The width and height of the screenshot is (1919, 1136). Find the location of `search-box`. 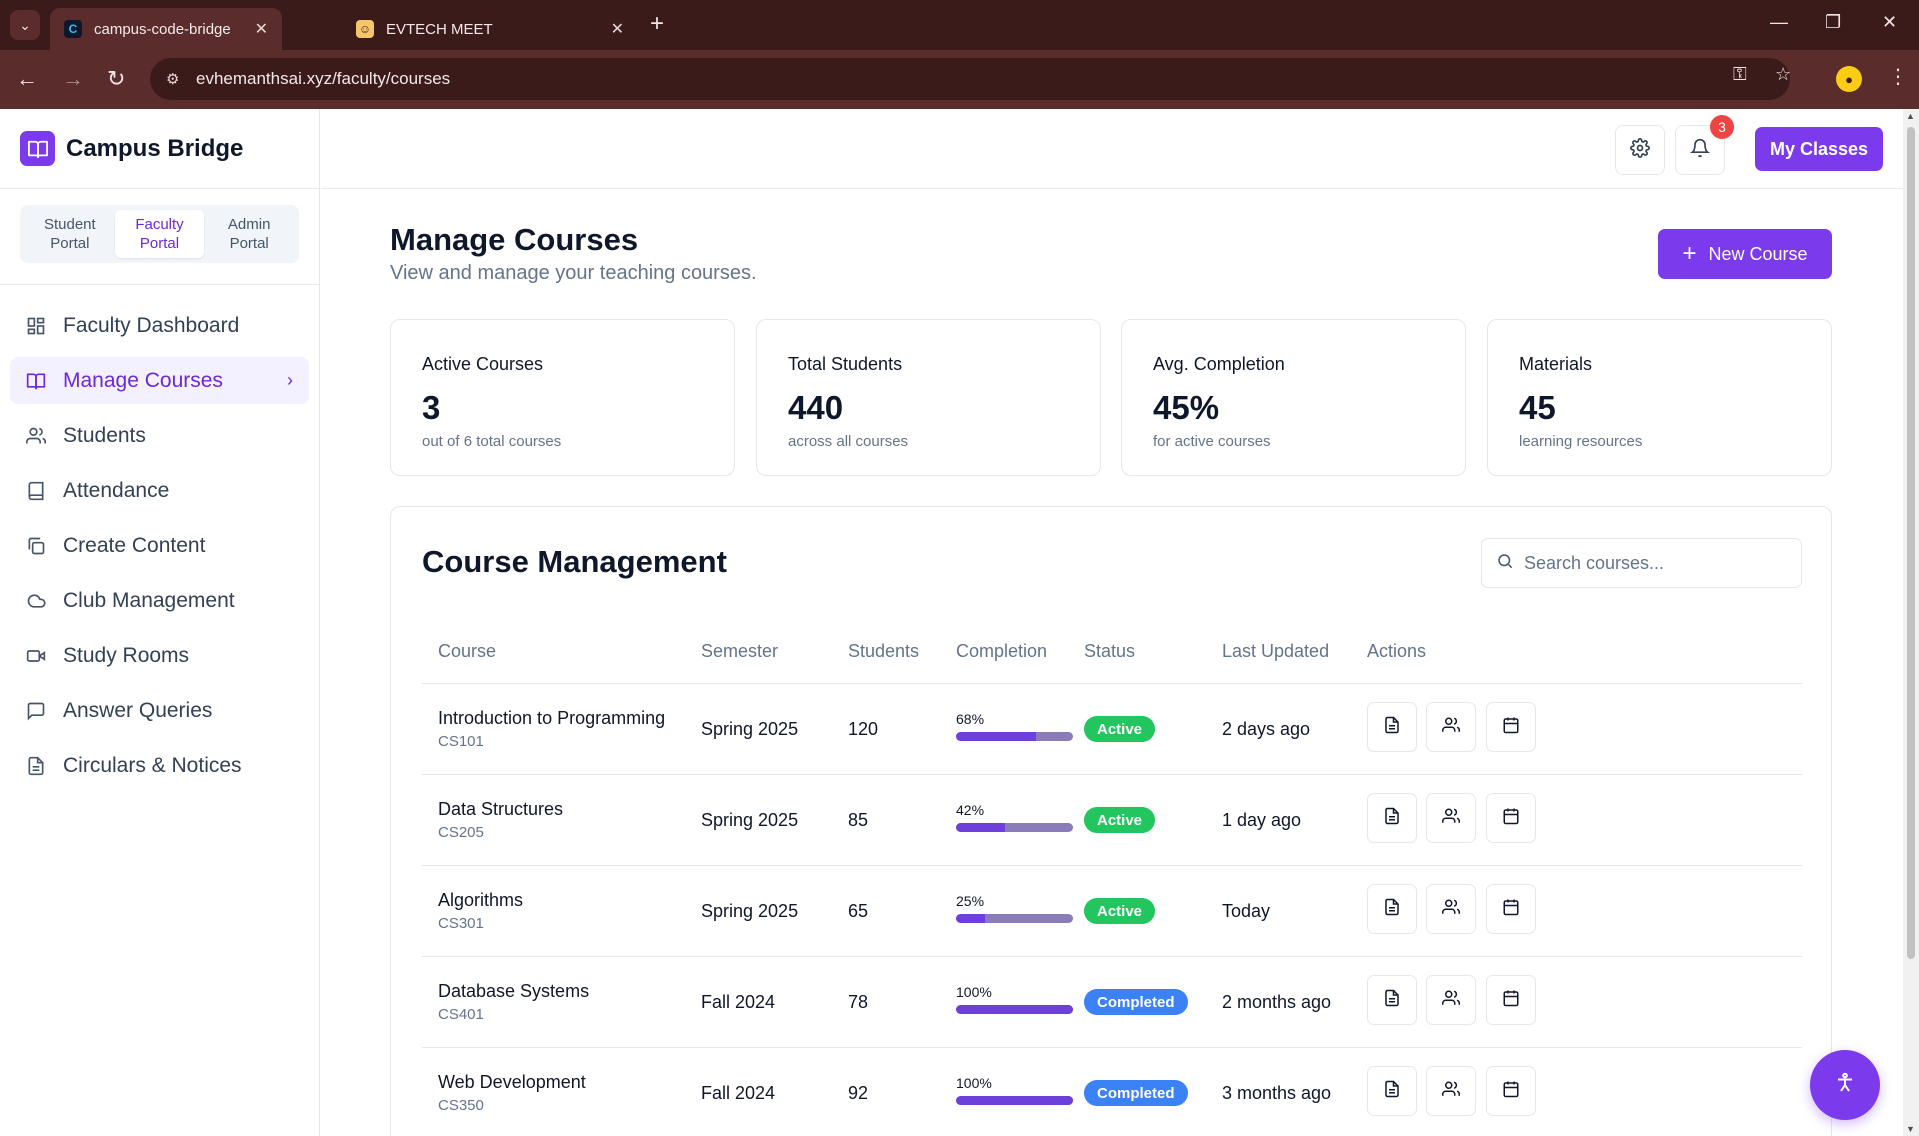

search-box is located at coordinates (1641, 563).